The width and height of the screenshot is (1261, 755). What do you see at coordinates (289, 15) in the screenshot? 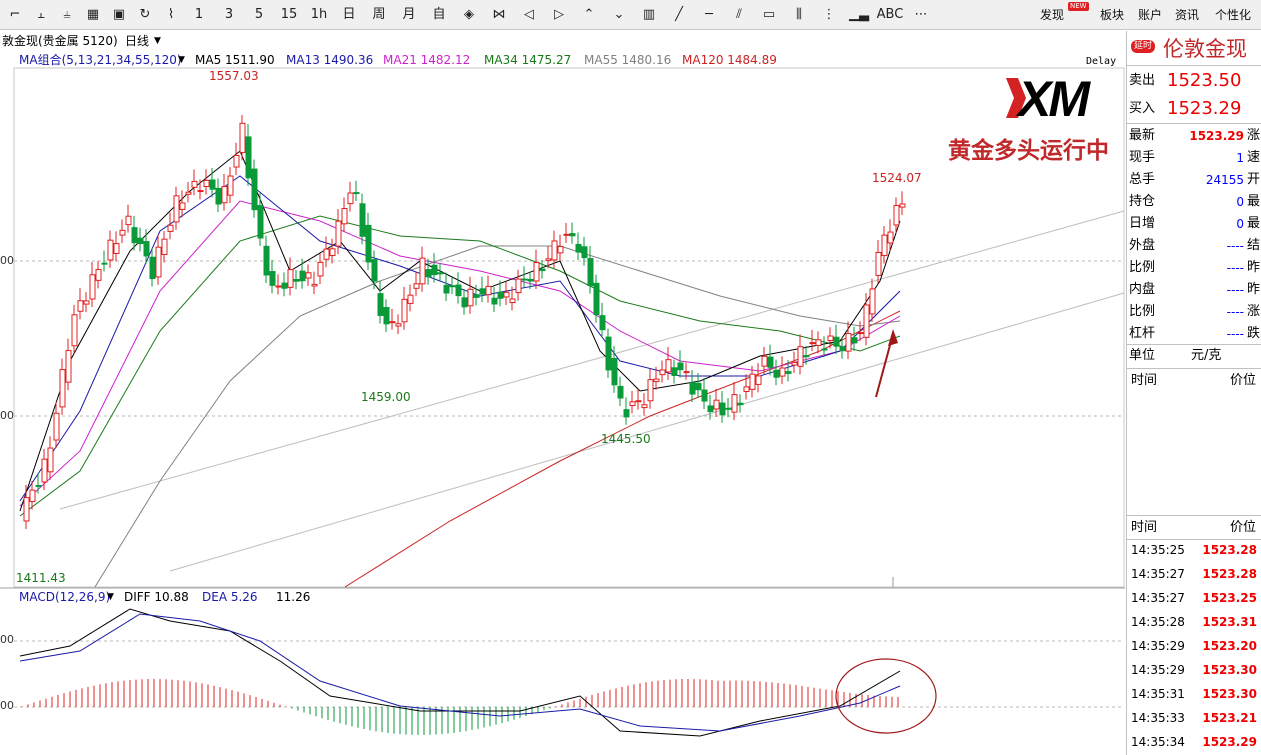
I see `period-button-3: 15` at bounding box center [289, 15].